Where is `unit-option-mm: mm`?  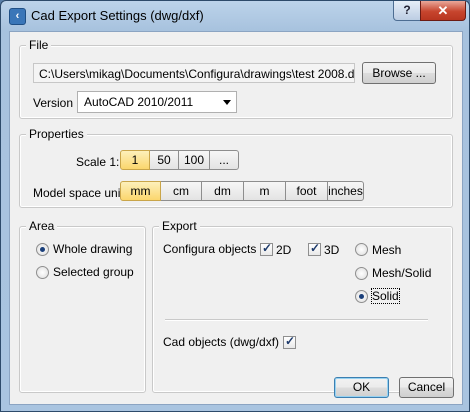 unit-option-mm: mm is located at coordinates (140, 191).